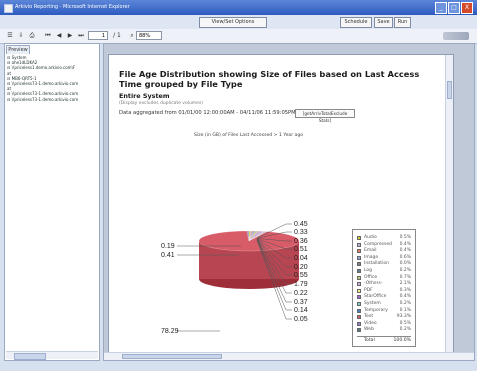 The image size is (477, 371). Describe the element at coordinates (289, 356) in the screenshot. I see `report-horizontal-scrollbar` at that location.